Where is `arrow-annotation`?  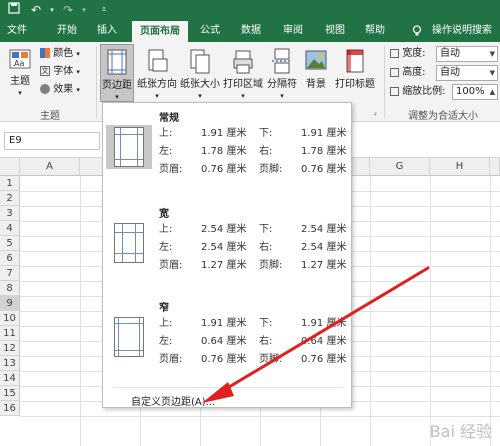
arrow-annotation is located at coordinates (316, 334).